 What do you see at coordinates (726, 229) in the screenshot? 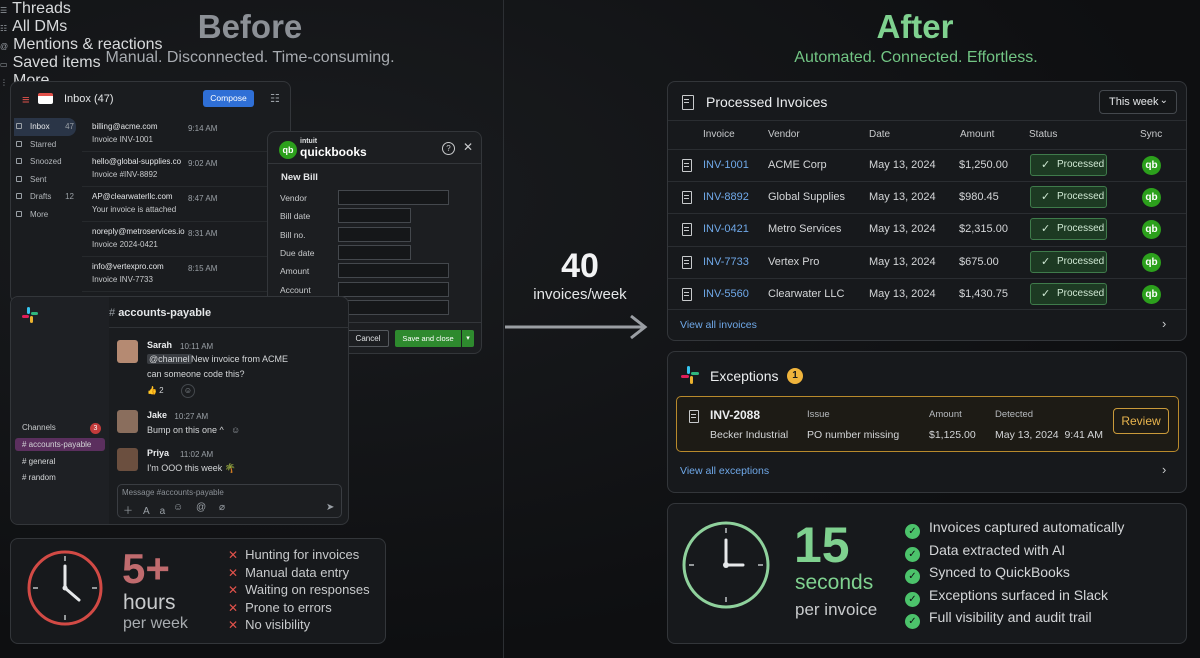
I see `invoice-link: INV-0421` at bounding box center [726, 229].